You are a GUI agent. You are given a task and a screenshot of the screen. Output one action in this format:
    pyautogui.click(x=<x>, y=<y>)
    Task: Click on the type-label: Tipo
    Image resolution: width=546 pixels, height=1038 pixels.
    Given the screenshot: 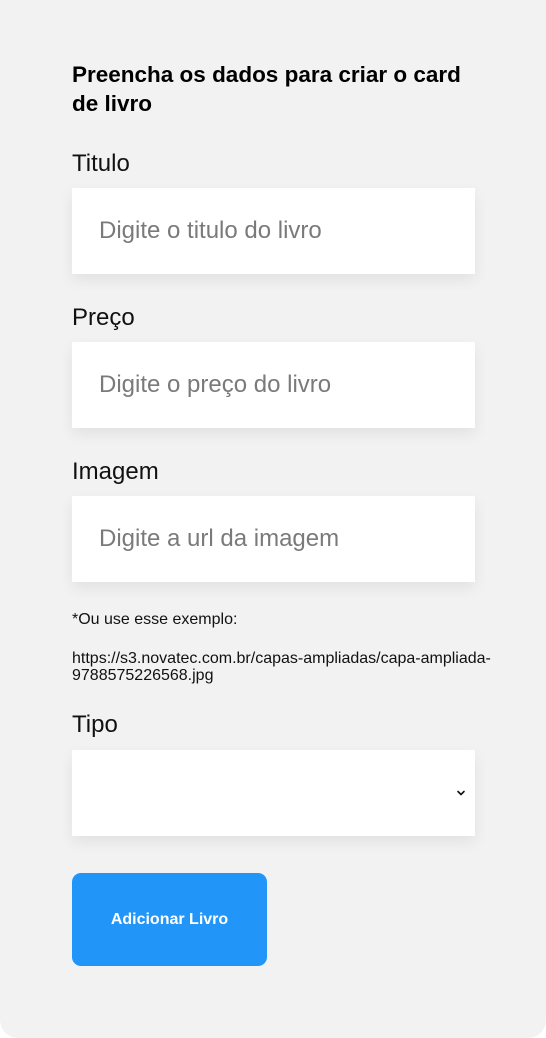 What is the action you would take?
    pyautogui.click(x=95, y=724)
    